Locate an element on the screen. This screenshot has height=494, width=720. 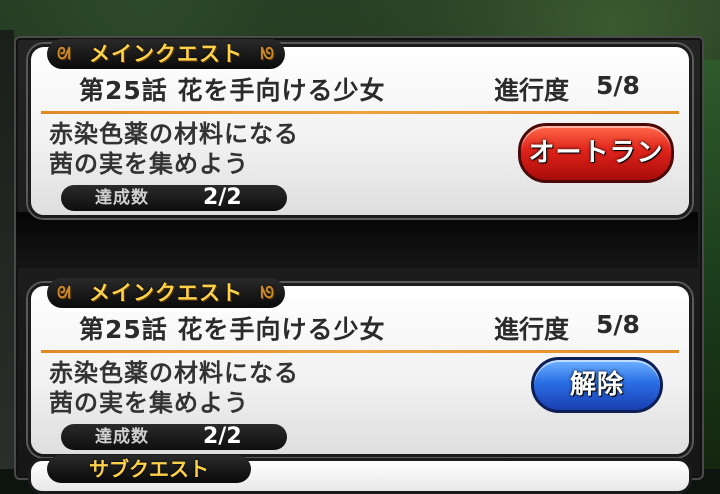
release-button: 解除 is located at coordinates (597, 385).